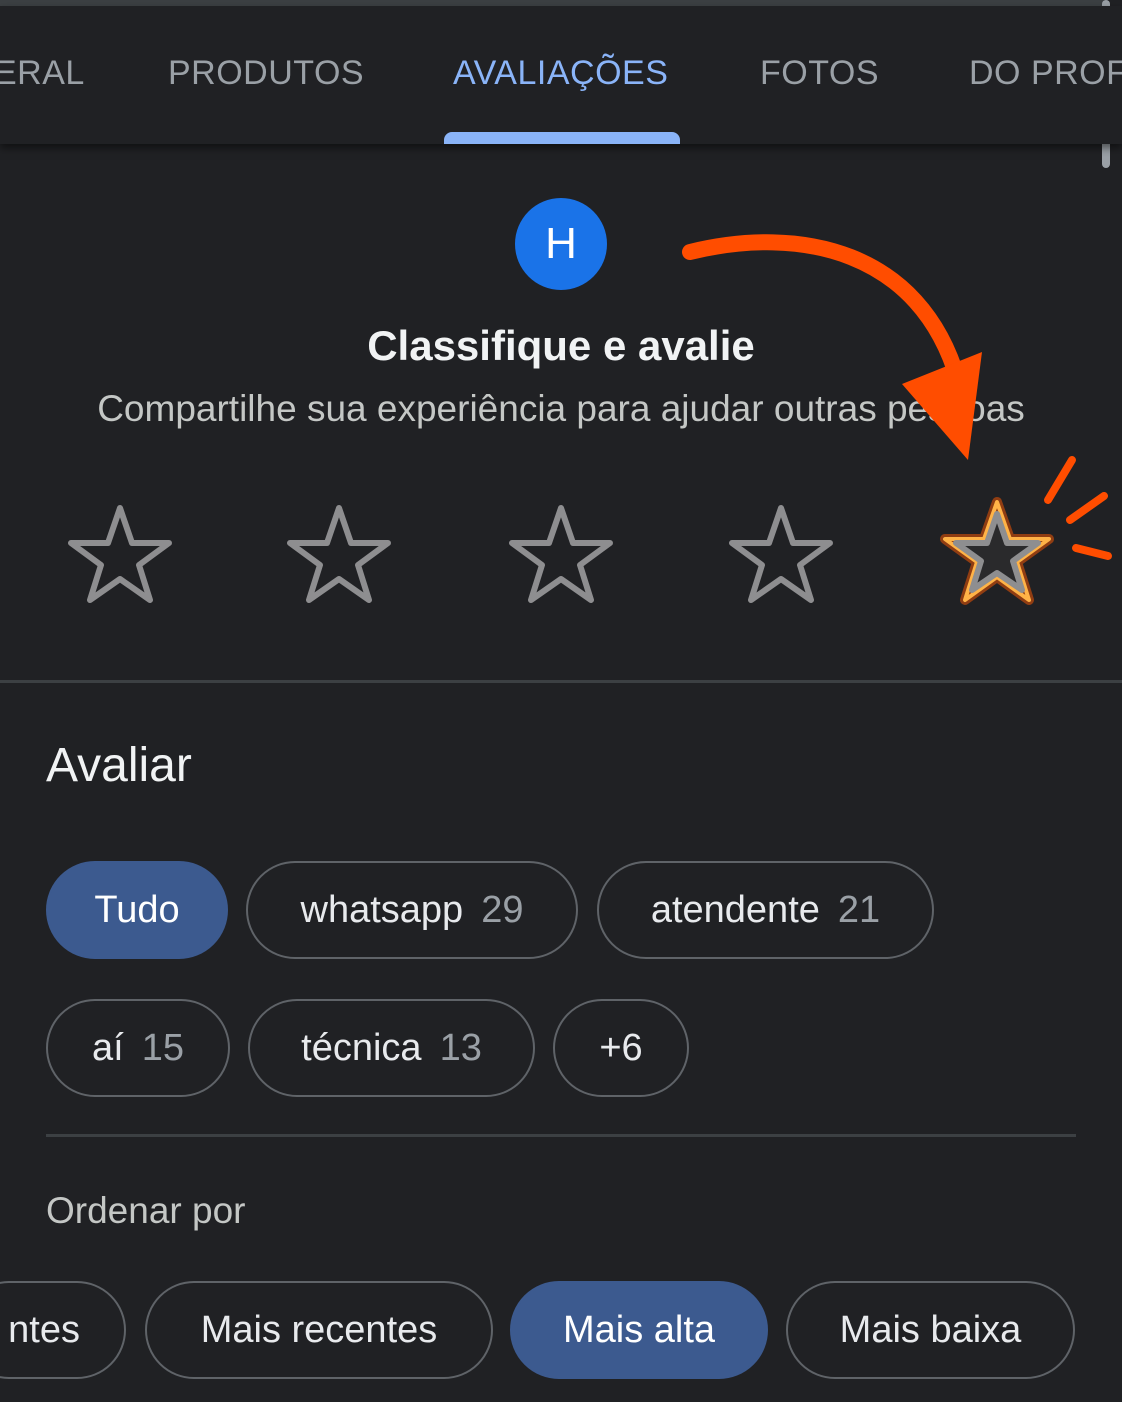 This screenshot has height=1402, width=1122. What do you see at coordinates (859, 909) in the screenshot?
I see `chip-count: 21` at bounding box center [859, 909].